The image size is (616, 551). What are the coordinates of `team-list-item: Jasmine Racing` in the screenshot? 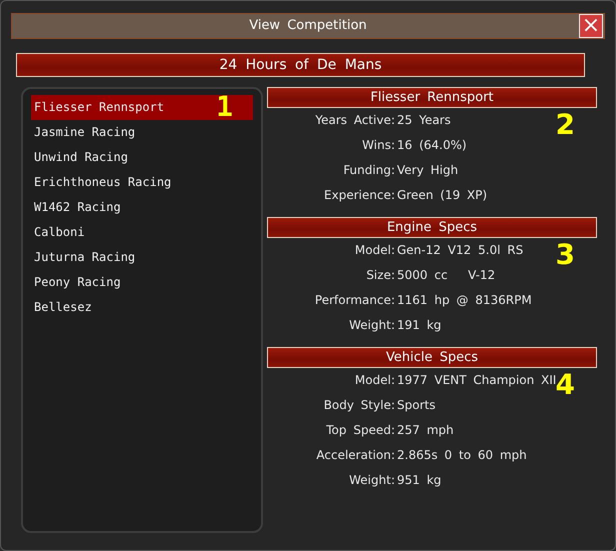 It's located at (142, 132).